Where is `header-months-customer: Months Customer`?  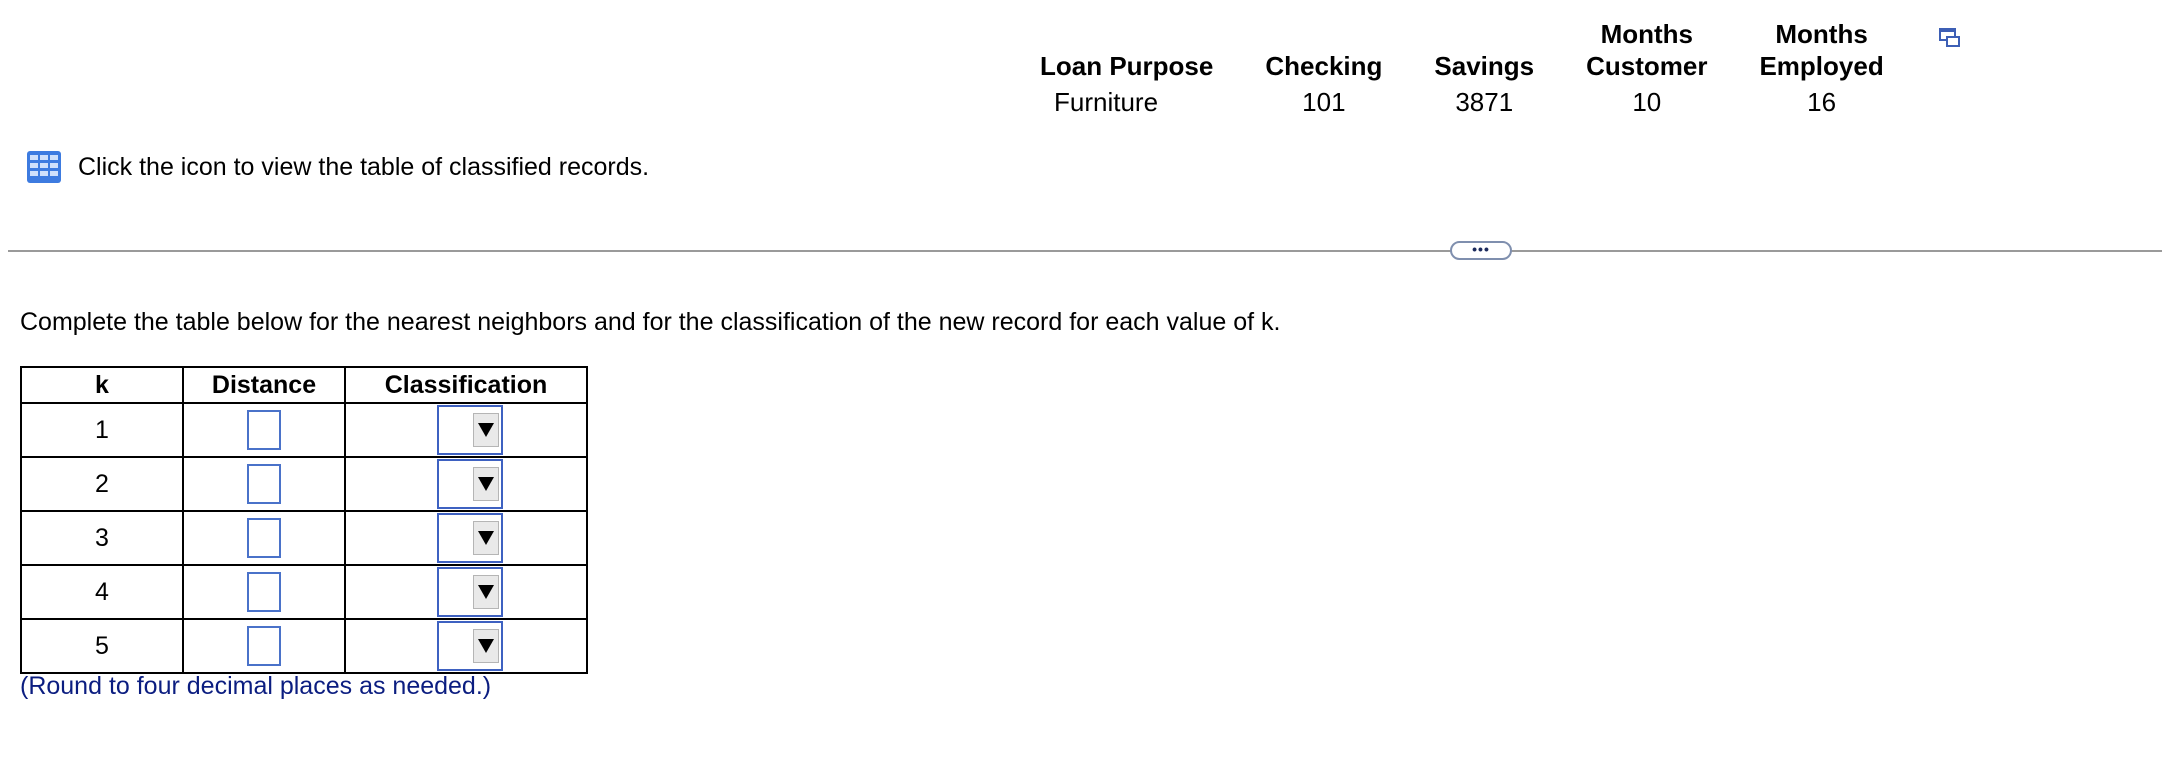
header-months-customer: Months Customer is located at coordinates (1646, 52).